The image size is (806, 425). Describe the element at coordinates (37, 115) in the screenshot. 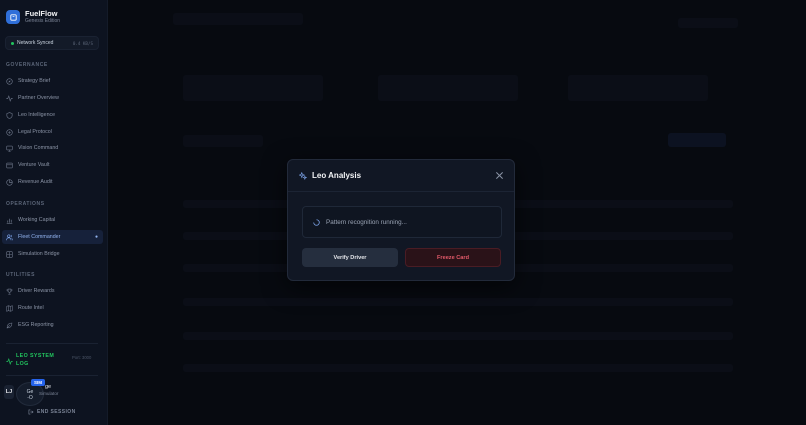

I see `sidebar-item-label: Leo Intelligence` at that location.